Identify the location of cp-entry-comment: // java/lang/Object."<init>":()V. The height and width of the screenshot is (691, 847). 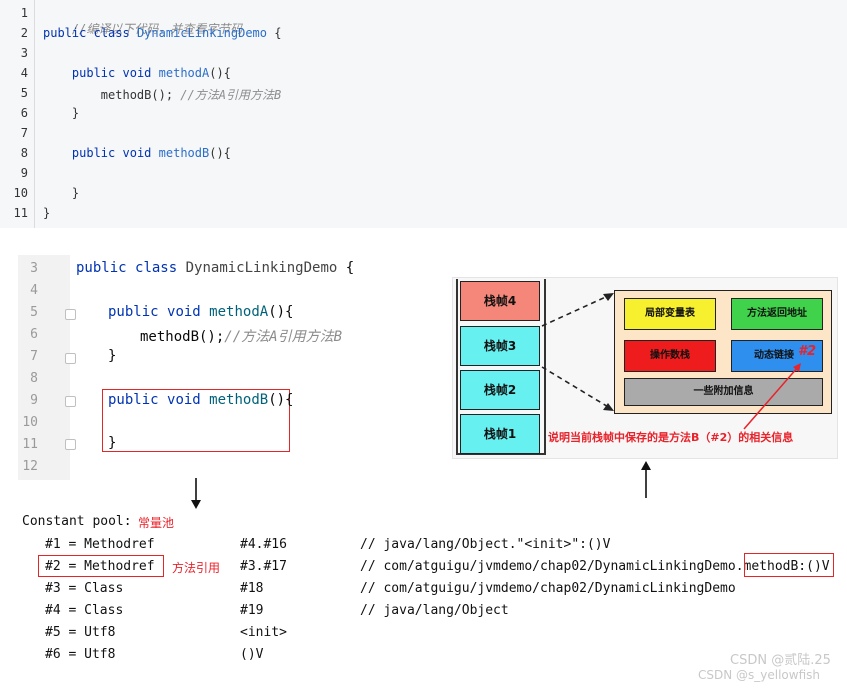
(485, 544).